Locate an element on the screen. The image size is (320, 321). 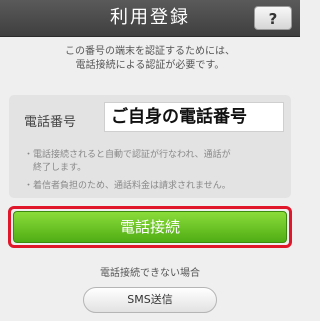
note-line: 終了します。 is located at coordinates (55, 168).